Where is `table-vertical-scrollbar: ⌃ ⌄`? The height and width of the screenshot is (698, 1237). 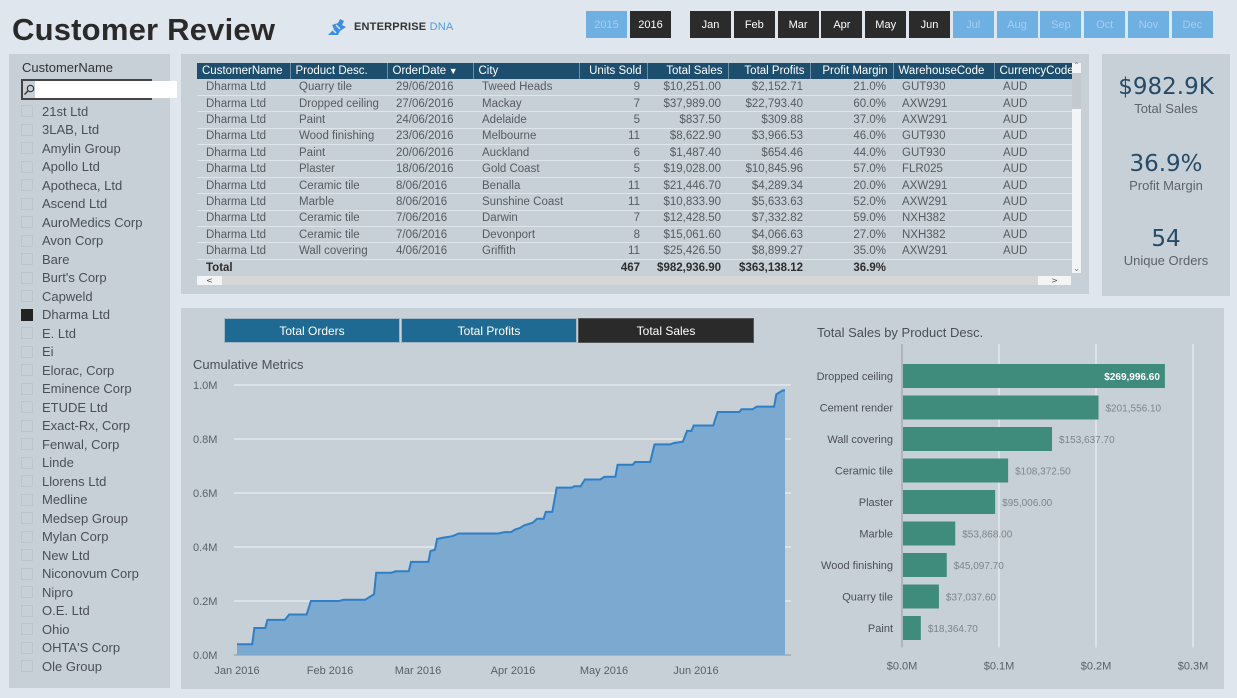
table-vertical-scrollbar: ⌃ ⌄ is located at coordinates (1076, 167).